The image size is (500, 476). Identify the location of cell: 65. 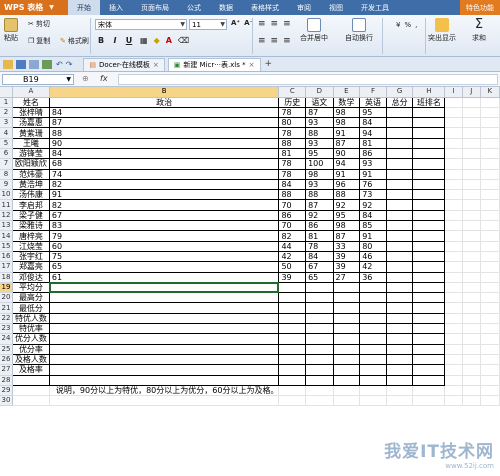
(164, 267).